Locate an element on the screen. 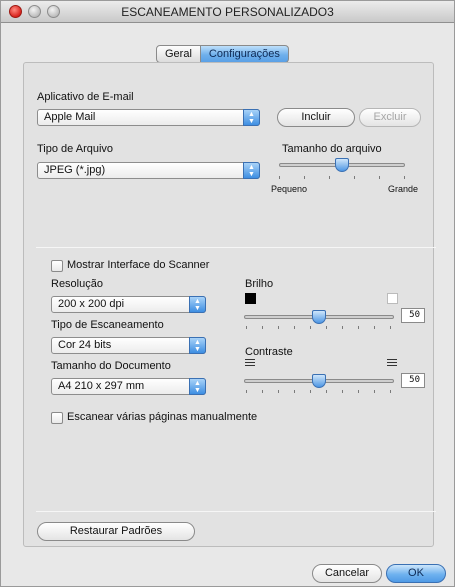 This screenshot has width=455, height=587. tab-geral: Geral is located at coordinates (178, 54).